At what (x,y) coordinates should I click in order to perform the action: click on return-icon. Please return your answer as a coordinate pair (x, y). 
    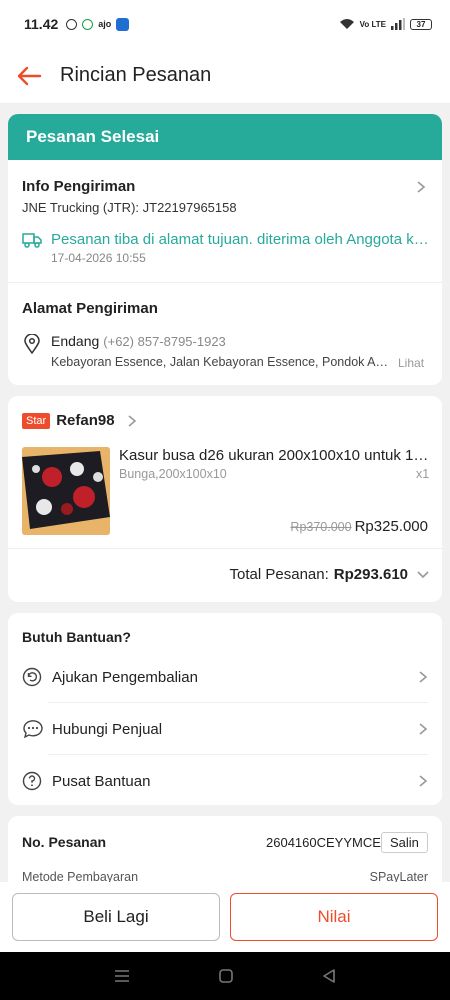
    Looking at the image, I should click on (32, 677).